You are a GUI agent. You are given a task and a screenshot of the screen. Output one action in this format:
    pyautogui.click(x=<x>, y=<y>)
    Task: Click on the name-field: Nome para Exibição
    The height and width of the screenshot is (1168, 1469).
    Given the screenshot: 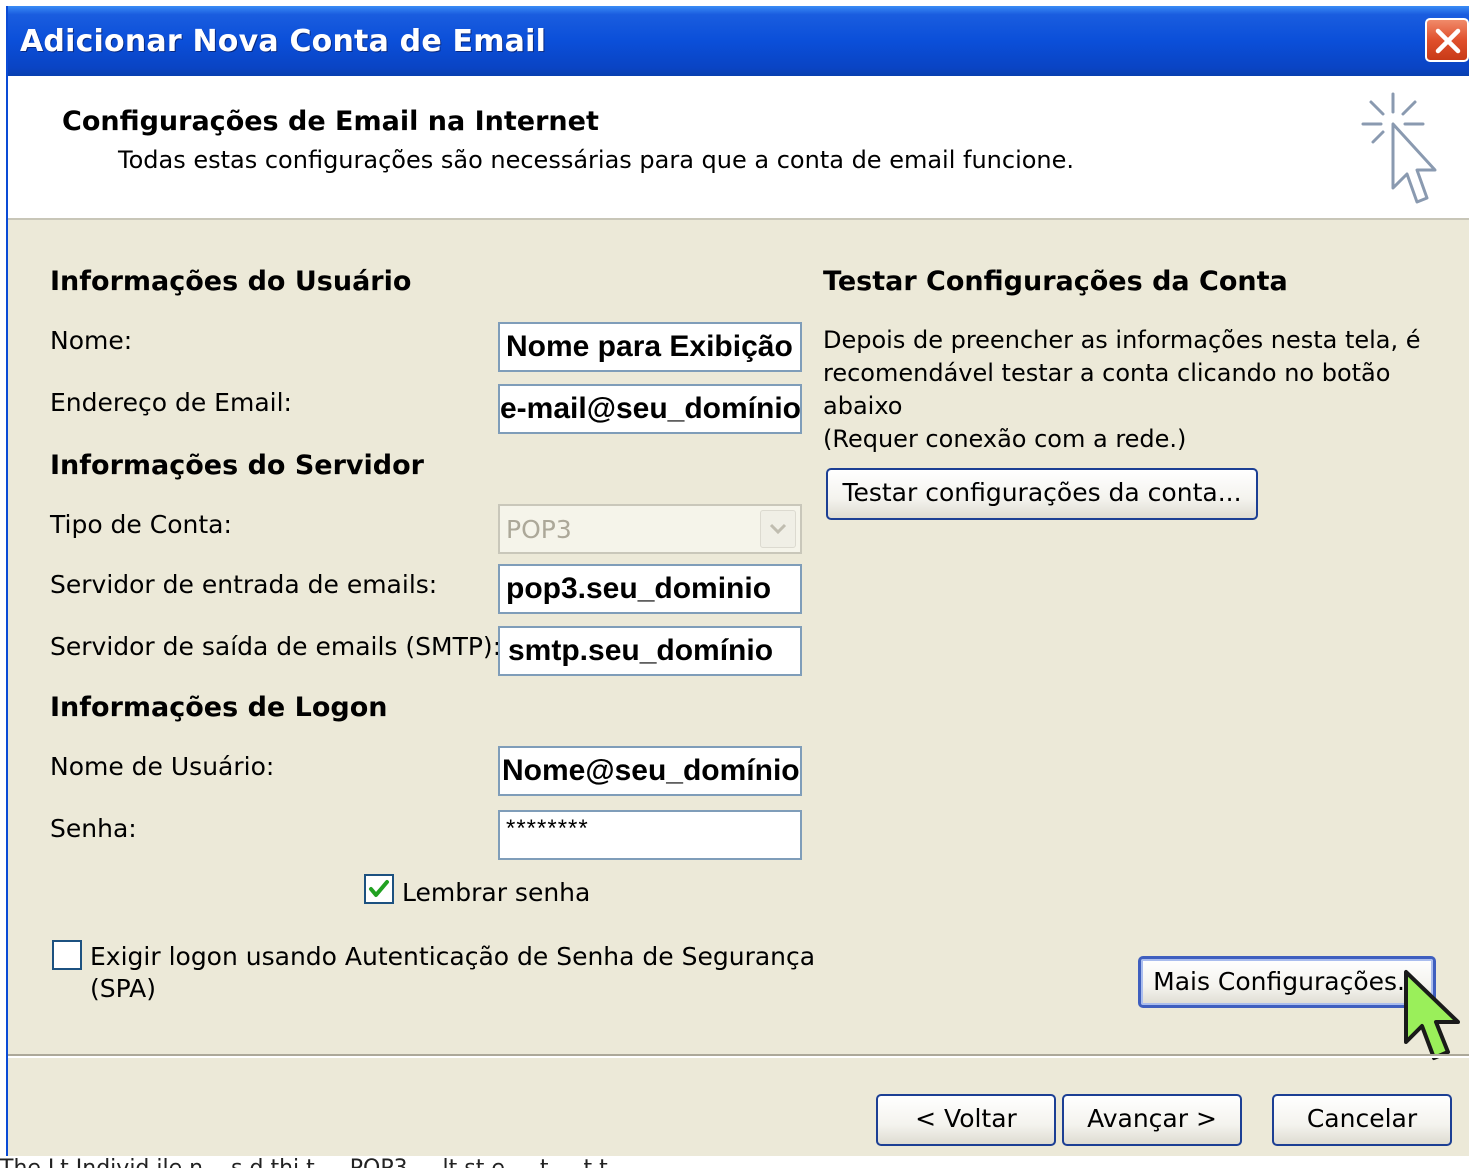 What is the action you would take?
    pyautogui.click(x=650, y=347)
    